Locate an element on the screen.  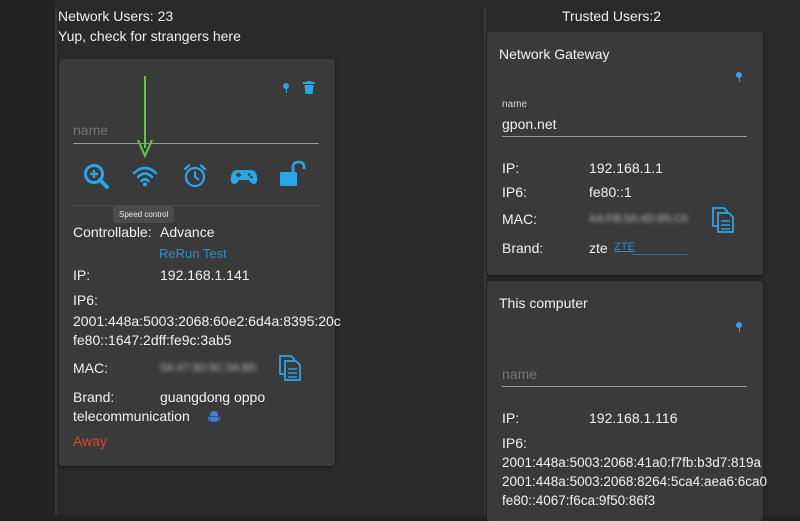
speed-control-tooltip: Speed control is located at coordinates (144, 214).